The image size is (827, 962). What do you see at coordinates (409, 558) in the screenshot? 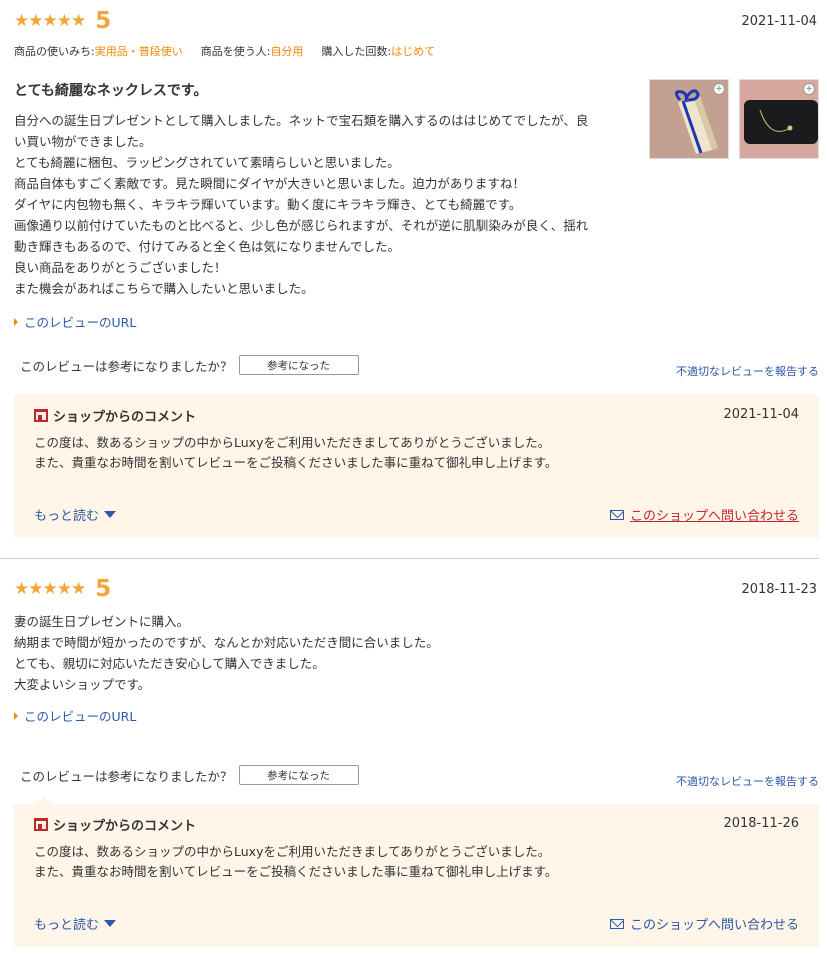
I see `review-divider` at bounding box center [409, 558].